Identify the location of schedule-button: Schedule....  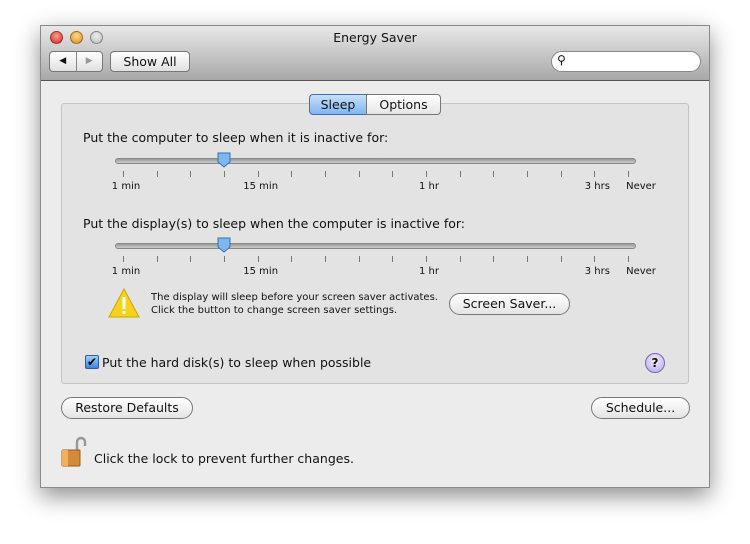
(640, 408).